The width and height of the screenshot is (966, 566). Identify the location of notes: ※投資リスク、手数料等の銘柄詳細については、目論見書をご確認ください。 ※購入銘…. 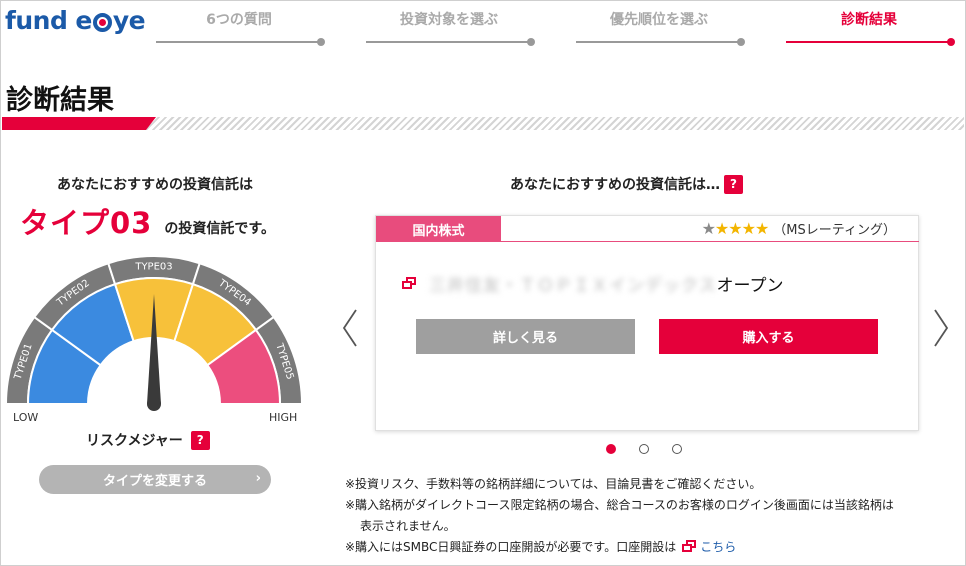
(650, 516).